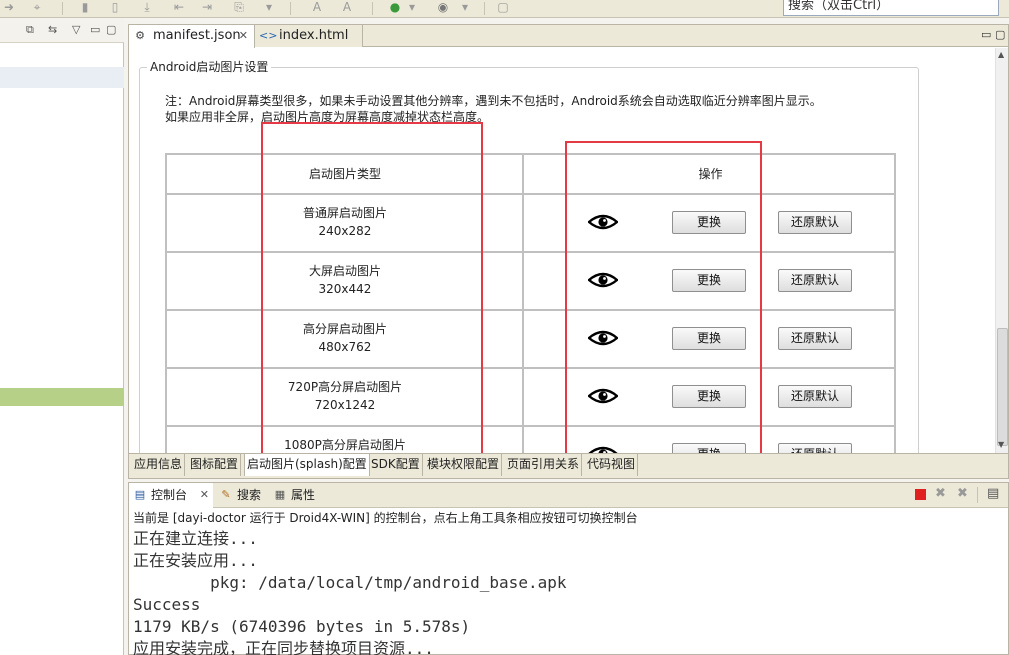  Describe the element at coordinates (1001, 54) in the screenshot. I see `scroll-up-icon: ▲` at that location.